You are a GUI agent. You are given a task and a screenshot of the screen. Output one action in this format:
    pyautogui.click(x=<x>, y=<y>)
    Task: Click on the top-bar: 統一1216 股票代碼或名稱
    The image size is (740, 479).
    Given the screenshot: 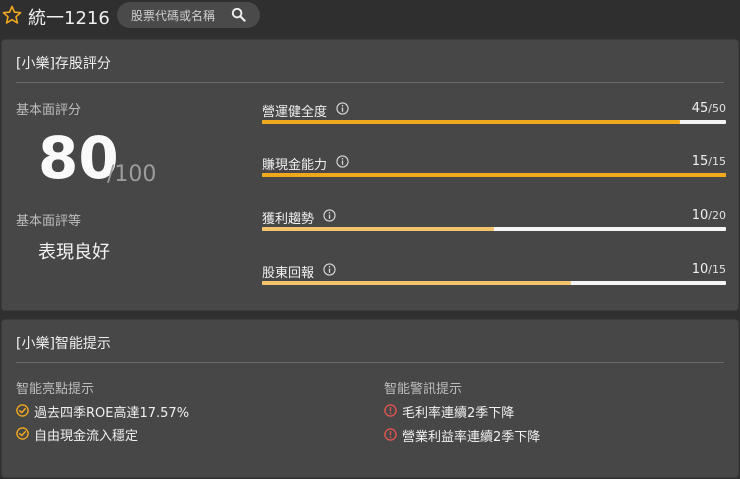 What is the action you would take?
    pyautogui.click(x=370, y=17)
    